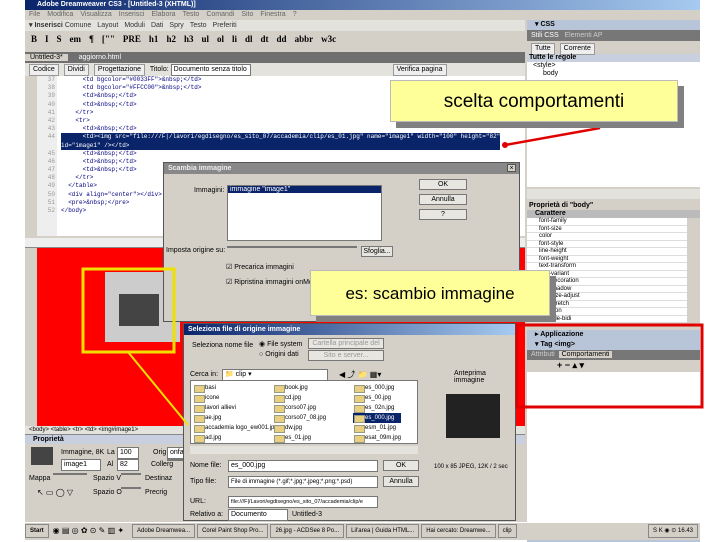 This screenshot has height=542, width=720. I want to click on start-button: Start, so click(37, 531).